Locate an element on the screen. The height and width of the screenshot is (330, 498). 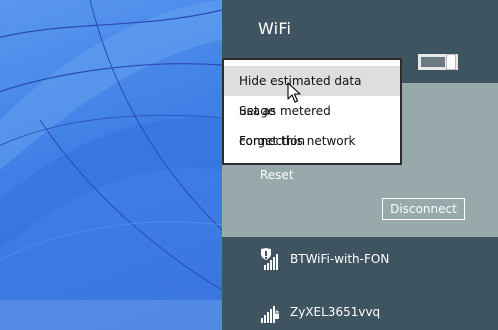
pane-title: WiFi is located at coordinates (275, 28).